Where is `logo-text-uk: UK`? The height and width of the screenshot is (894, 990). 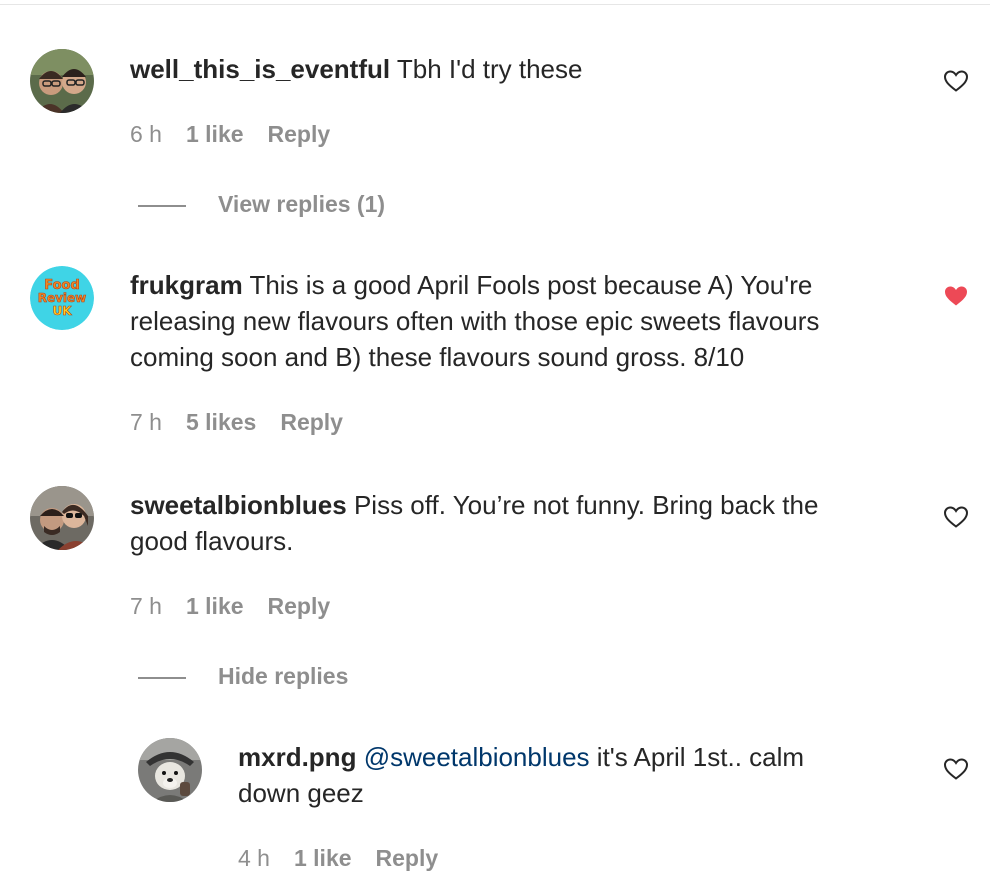
logo-text-uk: UK is located at coordinates (62, 311).